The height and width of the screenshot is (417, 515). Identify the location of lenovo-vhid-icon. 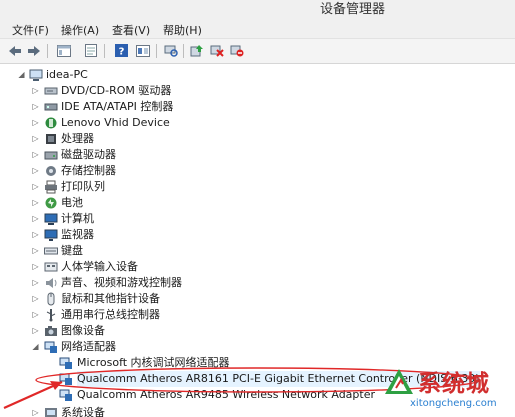
(51, 123).